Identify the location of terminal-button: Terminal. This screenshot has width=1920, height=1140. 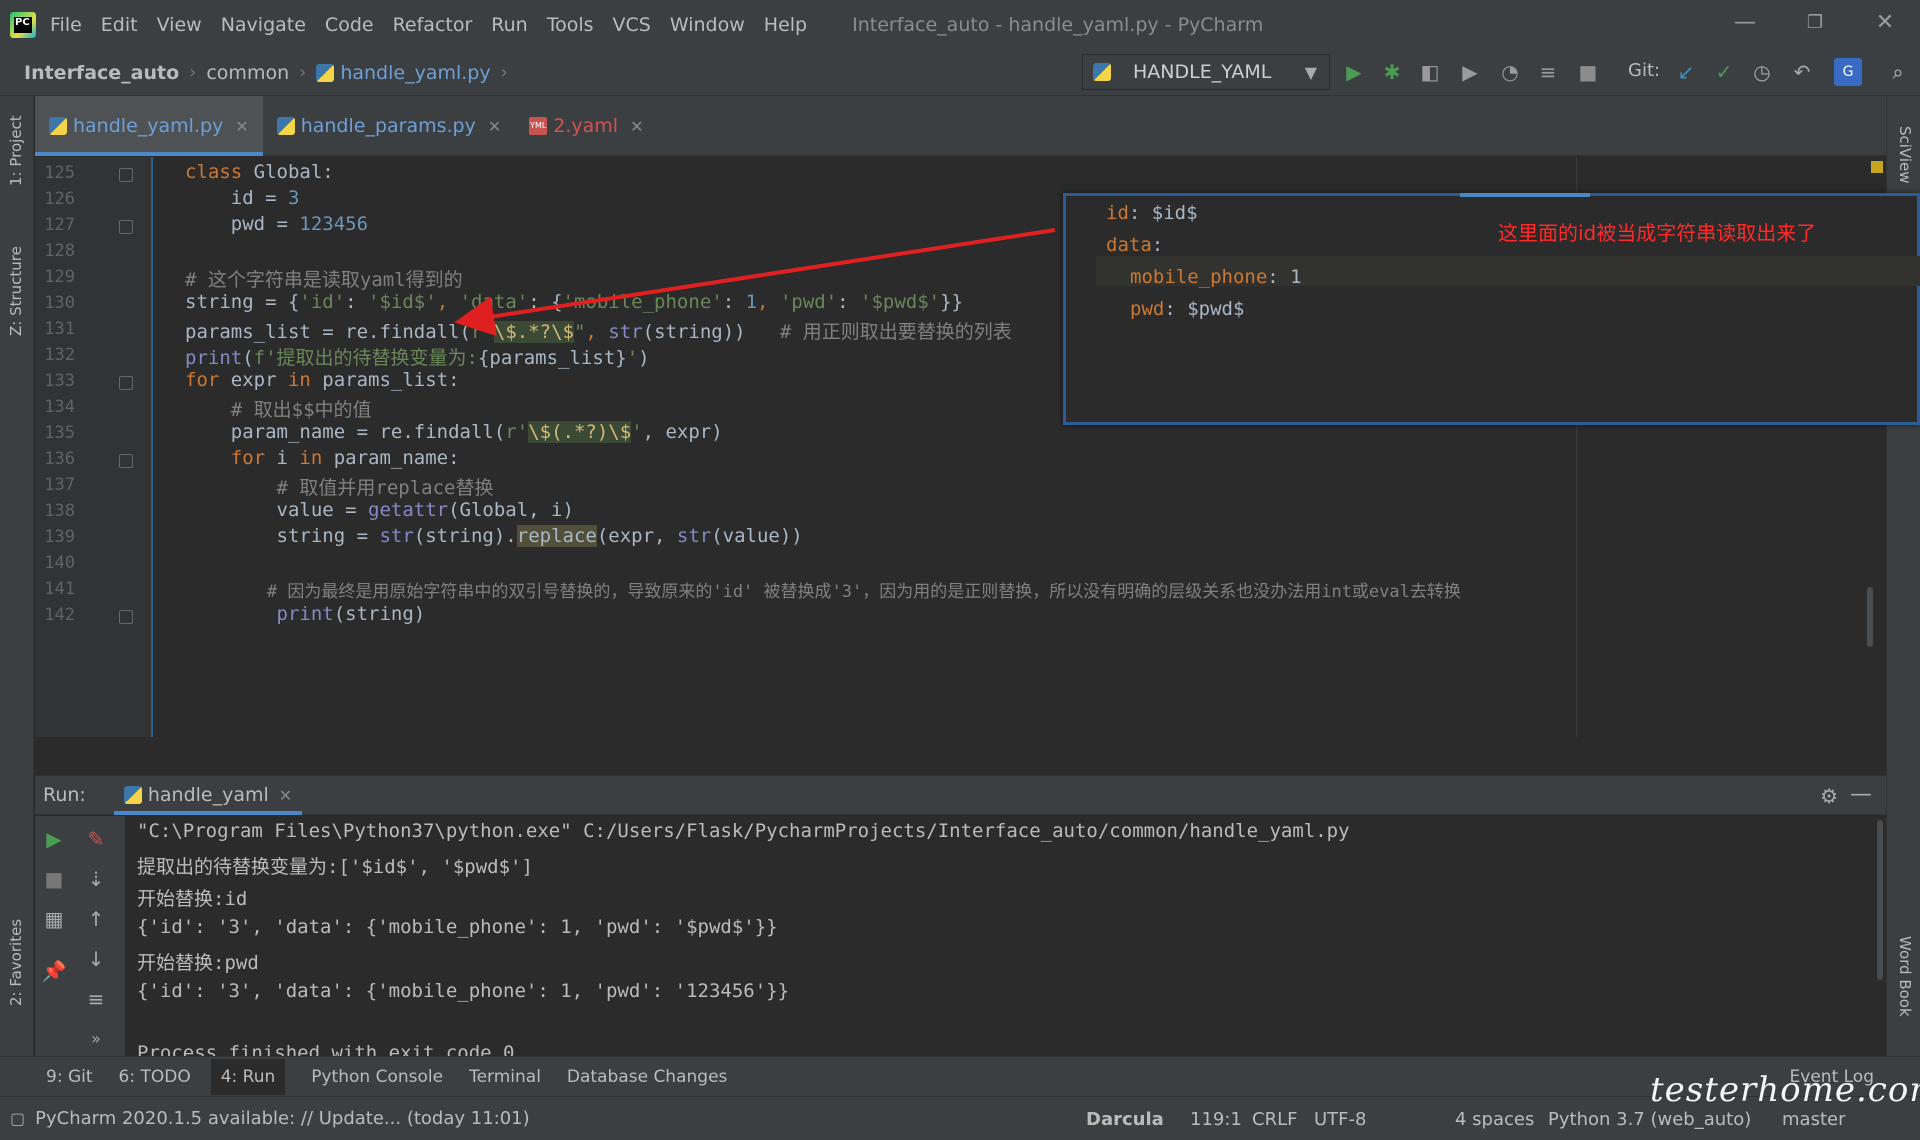
(505, 1077).